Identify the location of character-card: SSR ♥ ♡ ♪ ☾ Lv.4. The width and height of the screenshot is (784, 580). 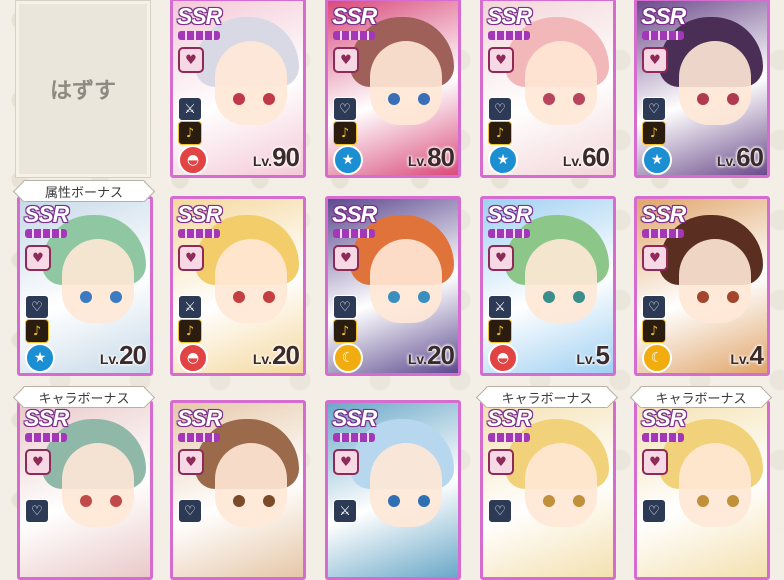
(702, 286).